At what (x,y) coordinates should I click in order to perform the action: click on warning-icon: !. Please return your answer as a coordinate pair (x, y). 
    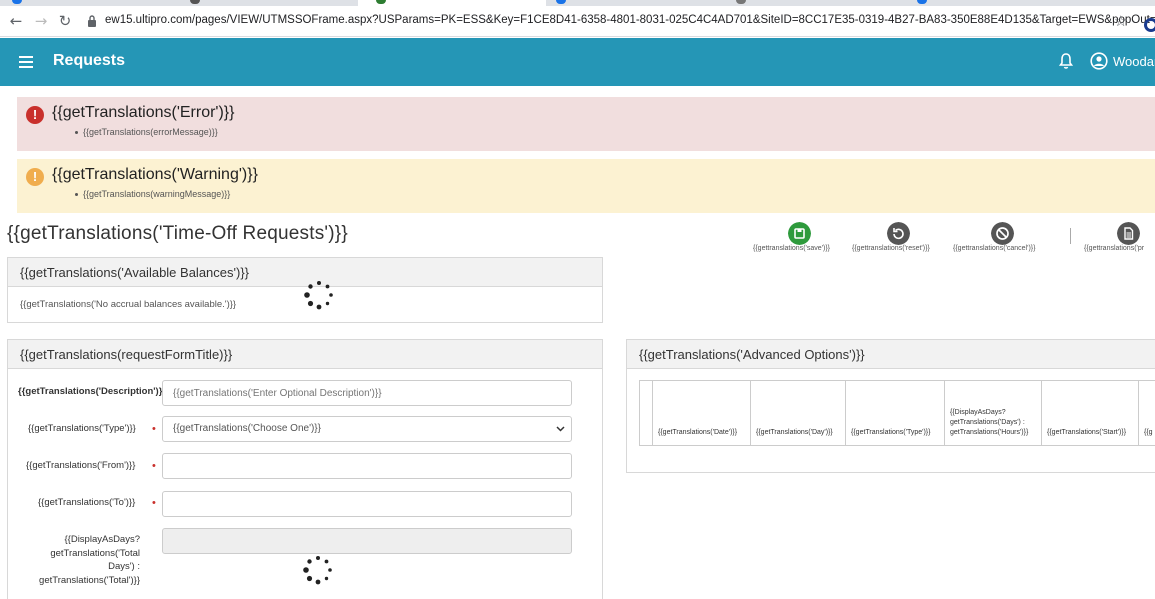
    Looking at the image, I should click on (35, 177).